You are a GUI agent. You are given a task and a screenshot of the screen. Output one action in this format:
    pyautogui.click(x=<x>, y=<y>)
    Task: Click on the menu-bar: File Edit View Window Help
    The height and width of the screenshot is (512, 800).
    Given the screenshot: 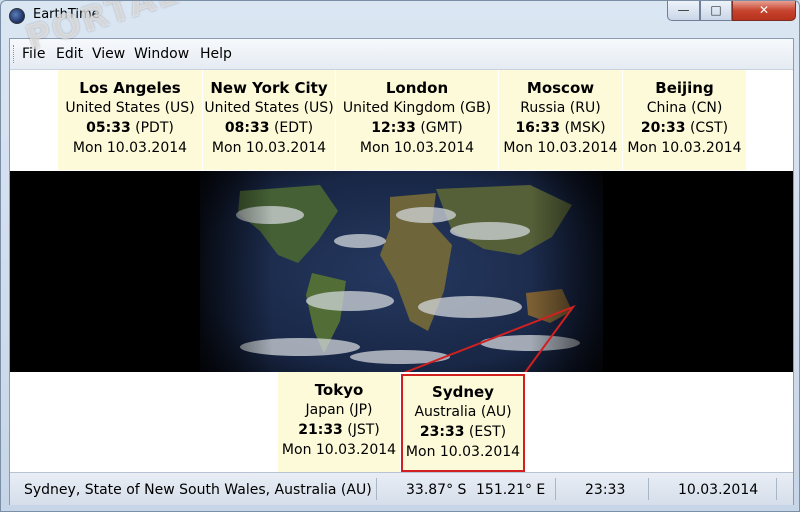 What is the action you would take?
    pyautogui.click(x=401, y=54)
    